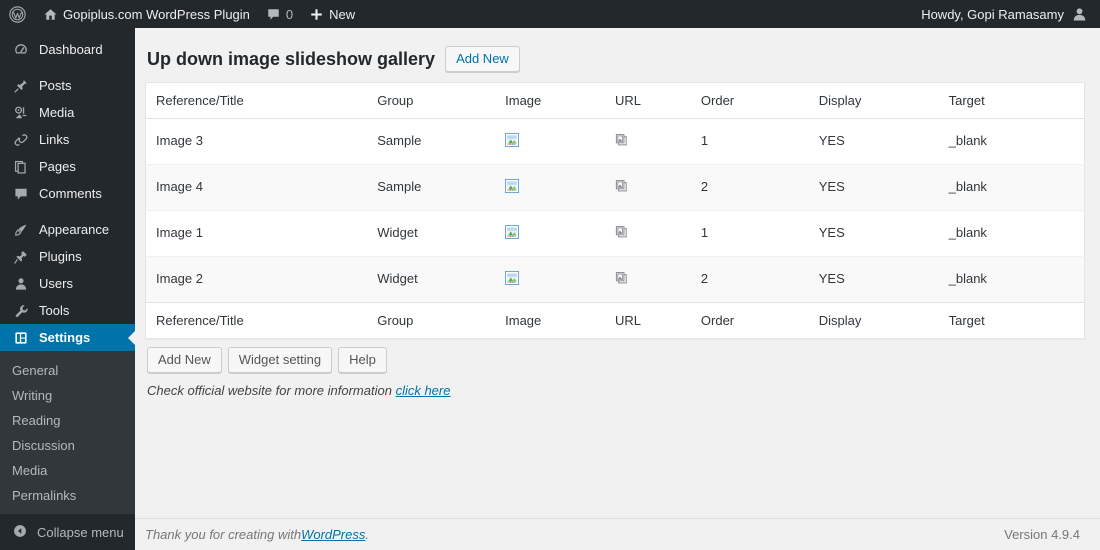  Describe the element at coordinates (67, 85) in the screenshot. I see `sidebar-item-posts: Posts` at that location.